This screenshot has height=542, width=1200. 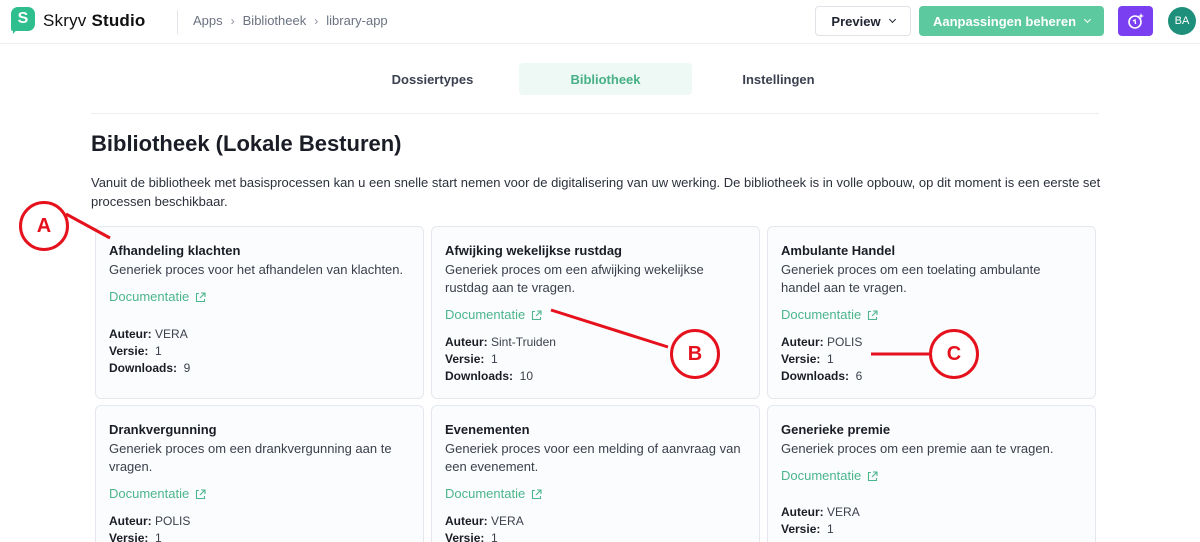 I want to click on annotation-badge-a: A, so click(x=44, y=226).